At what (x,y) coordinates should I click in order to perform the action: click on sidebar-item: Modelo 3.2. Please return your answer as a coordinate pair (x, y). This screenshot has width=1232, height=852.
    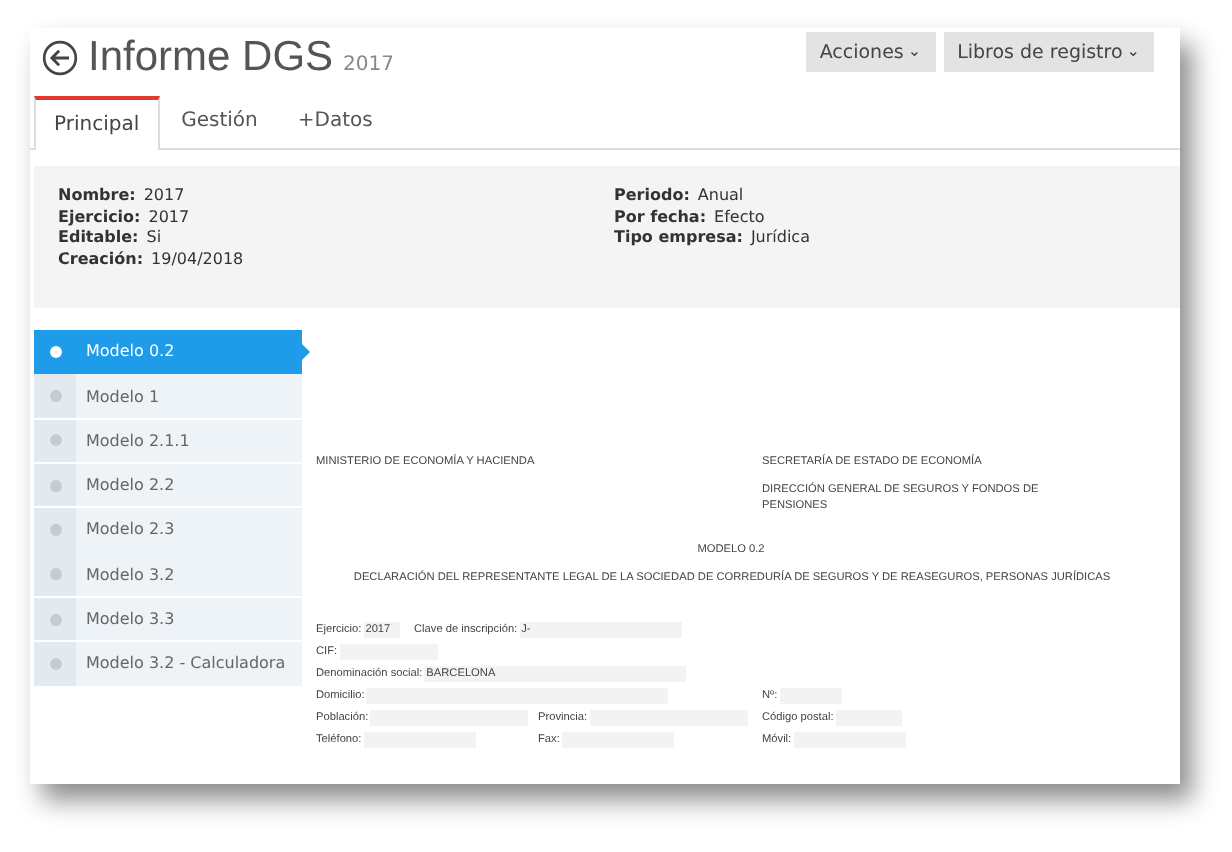
    Looking at the image, I should click on (168, 574).